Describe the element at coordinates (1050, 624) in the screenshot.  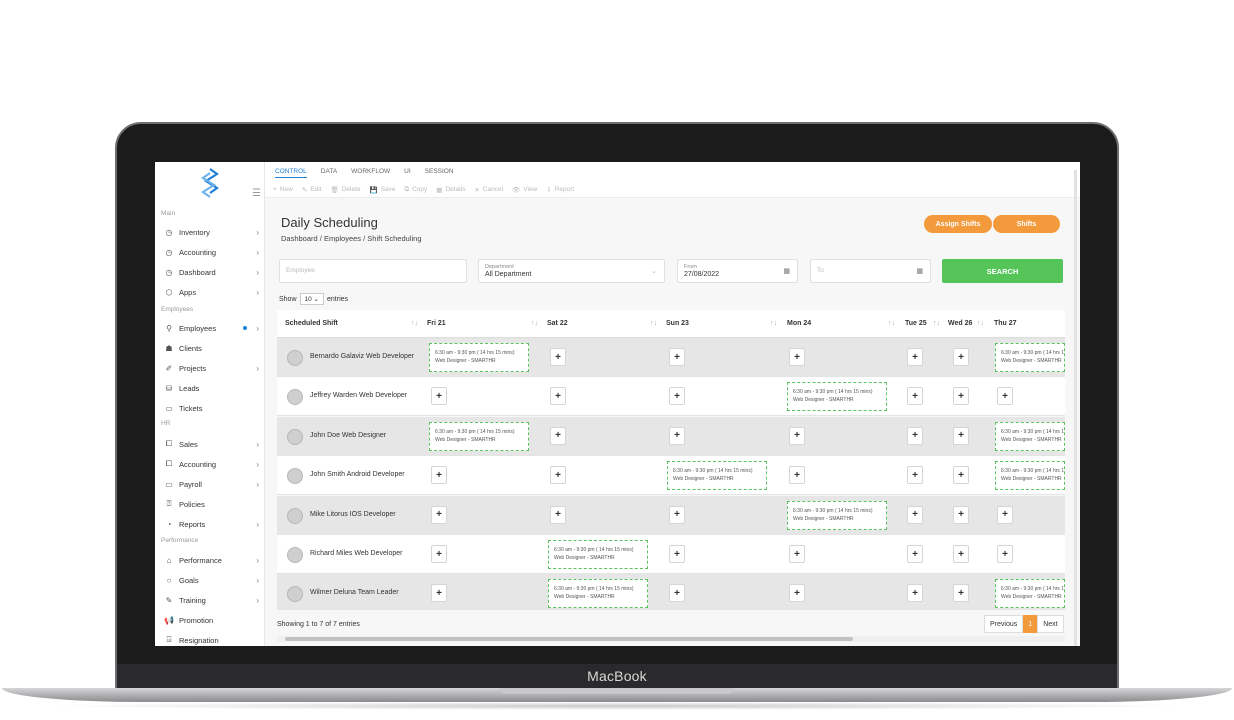
I see `next-button: Next` at that location.